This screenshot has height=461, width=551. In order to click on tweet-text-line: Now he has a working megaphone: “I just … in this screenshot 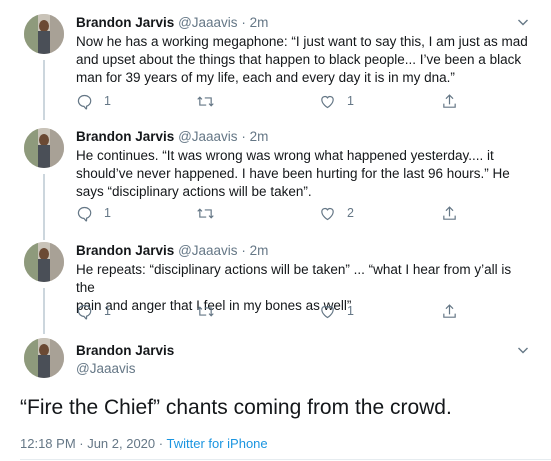, I will do `click(302, 41)`.